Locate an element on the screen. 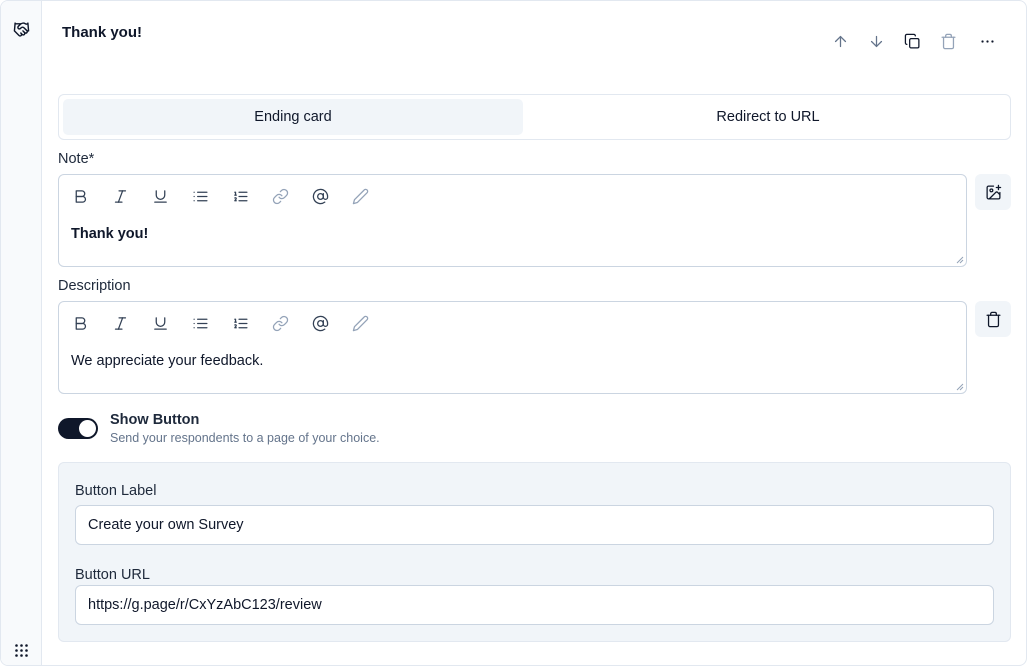 The width and height of the screenshot is (1027, 666). more-options-button is located at coordinates (987, 41).